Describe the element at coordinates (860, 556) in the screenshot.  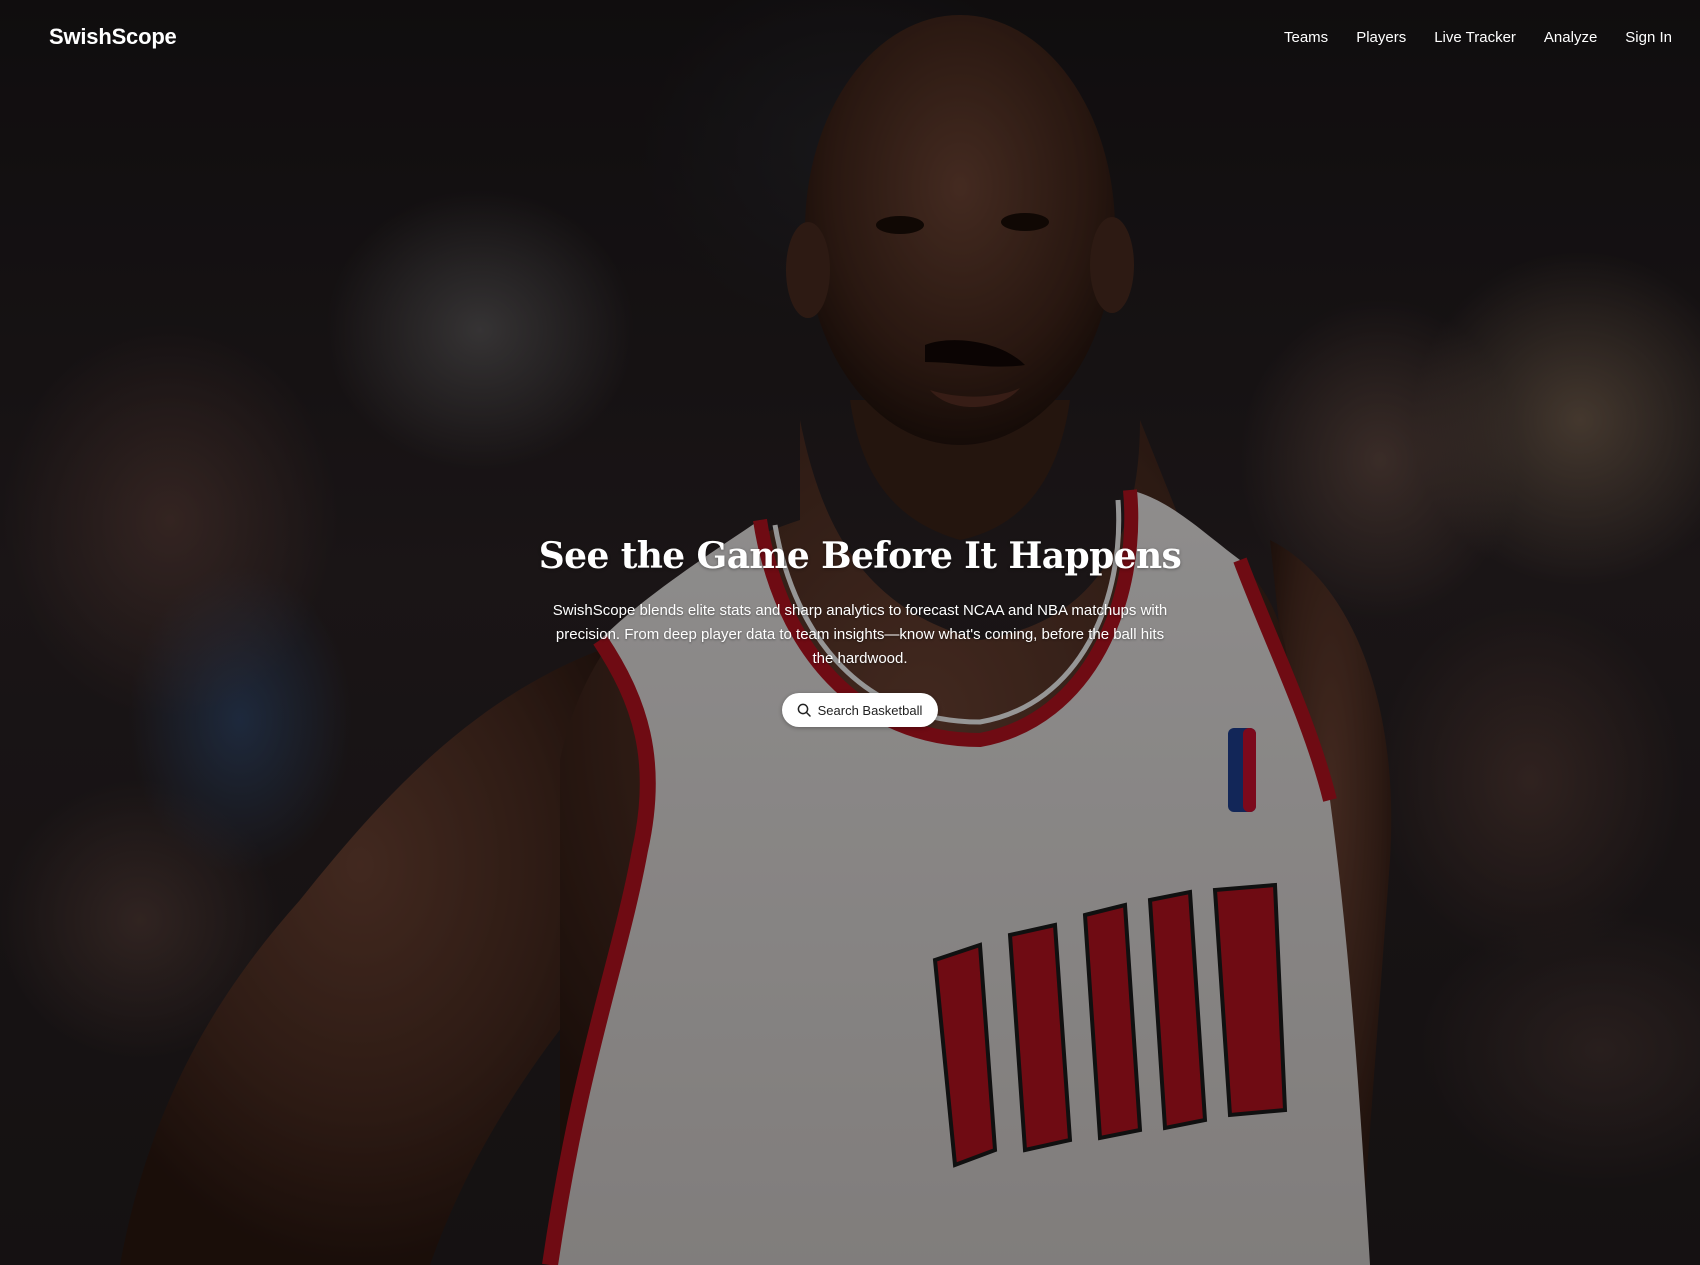
I see `hero-title: See the Game Before It Happens` at that location.